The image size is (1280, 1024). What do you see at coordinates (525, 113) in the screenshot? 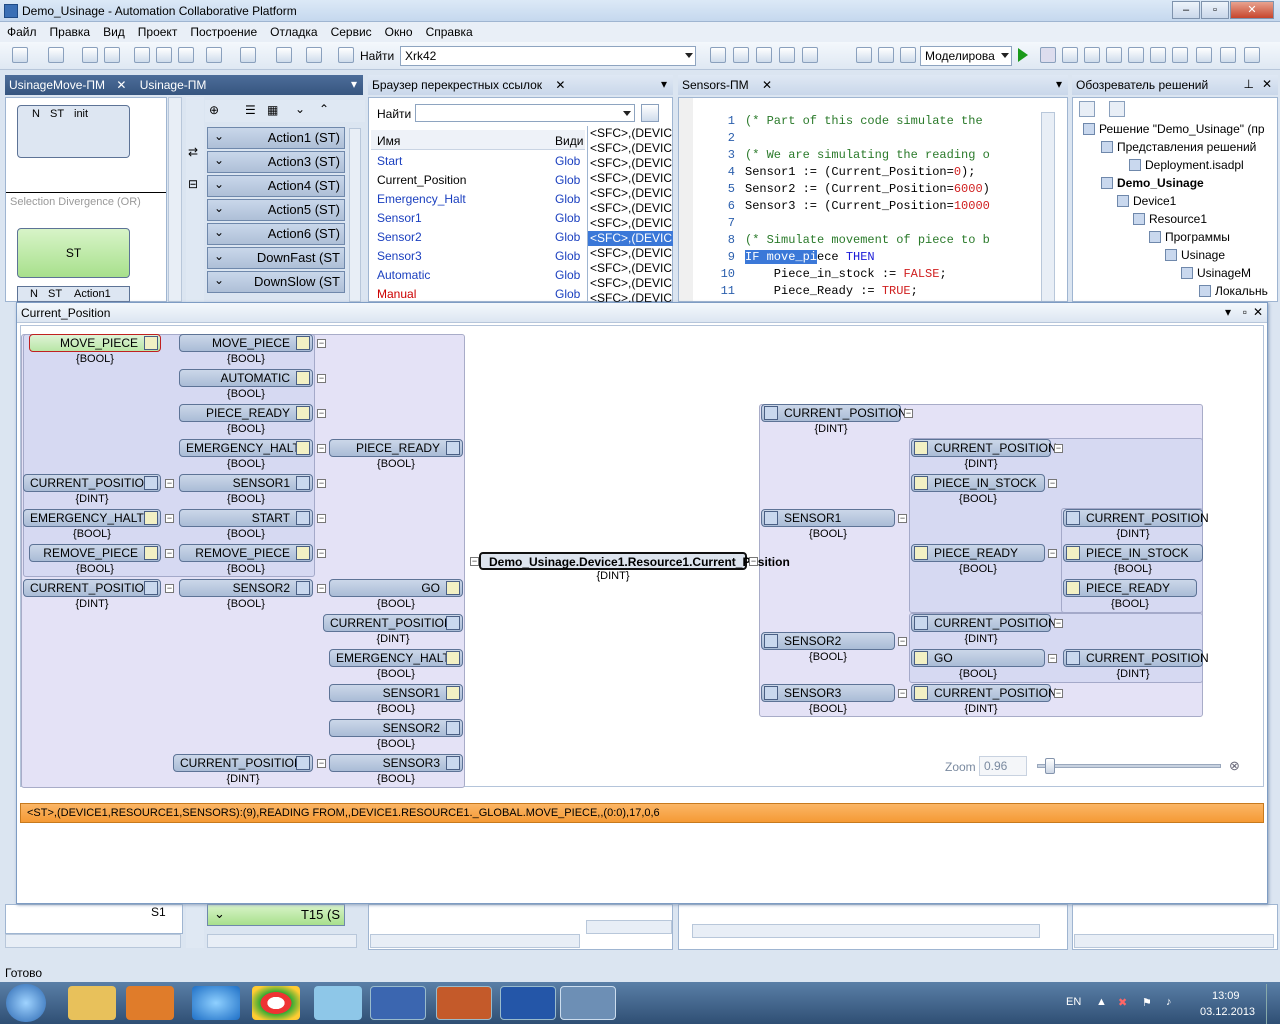
I see `xref-search-input` at bounding box center [525, 113].